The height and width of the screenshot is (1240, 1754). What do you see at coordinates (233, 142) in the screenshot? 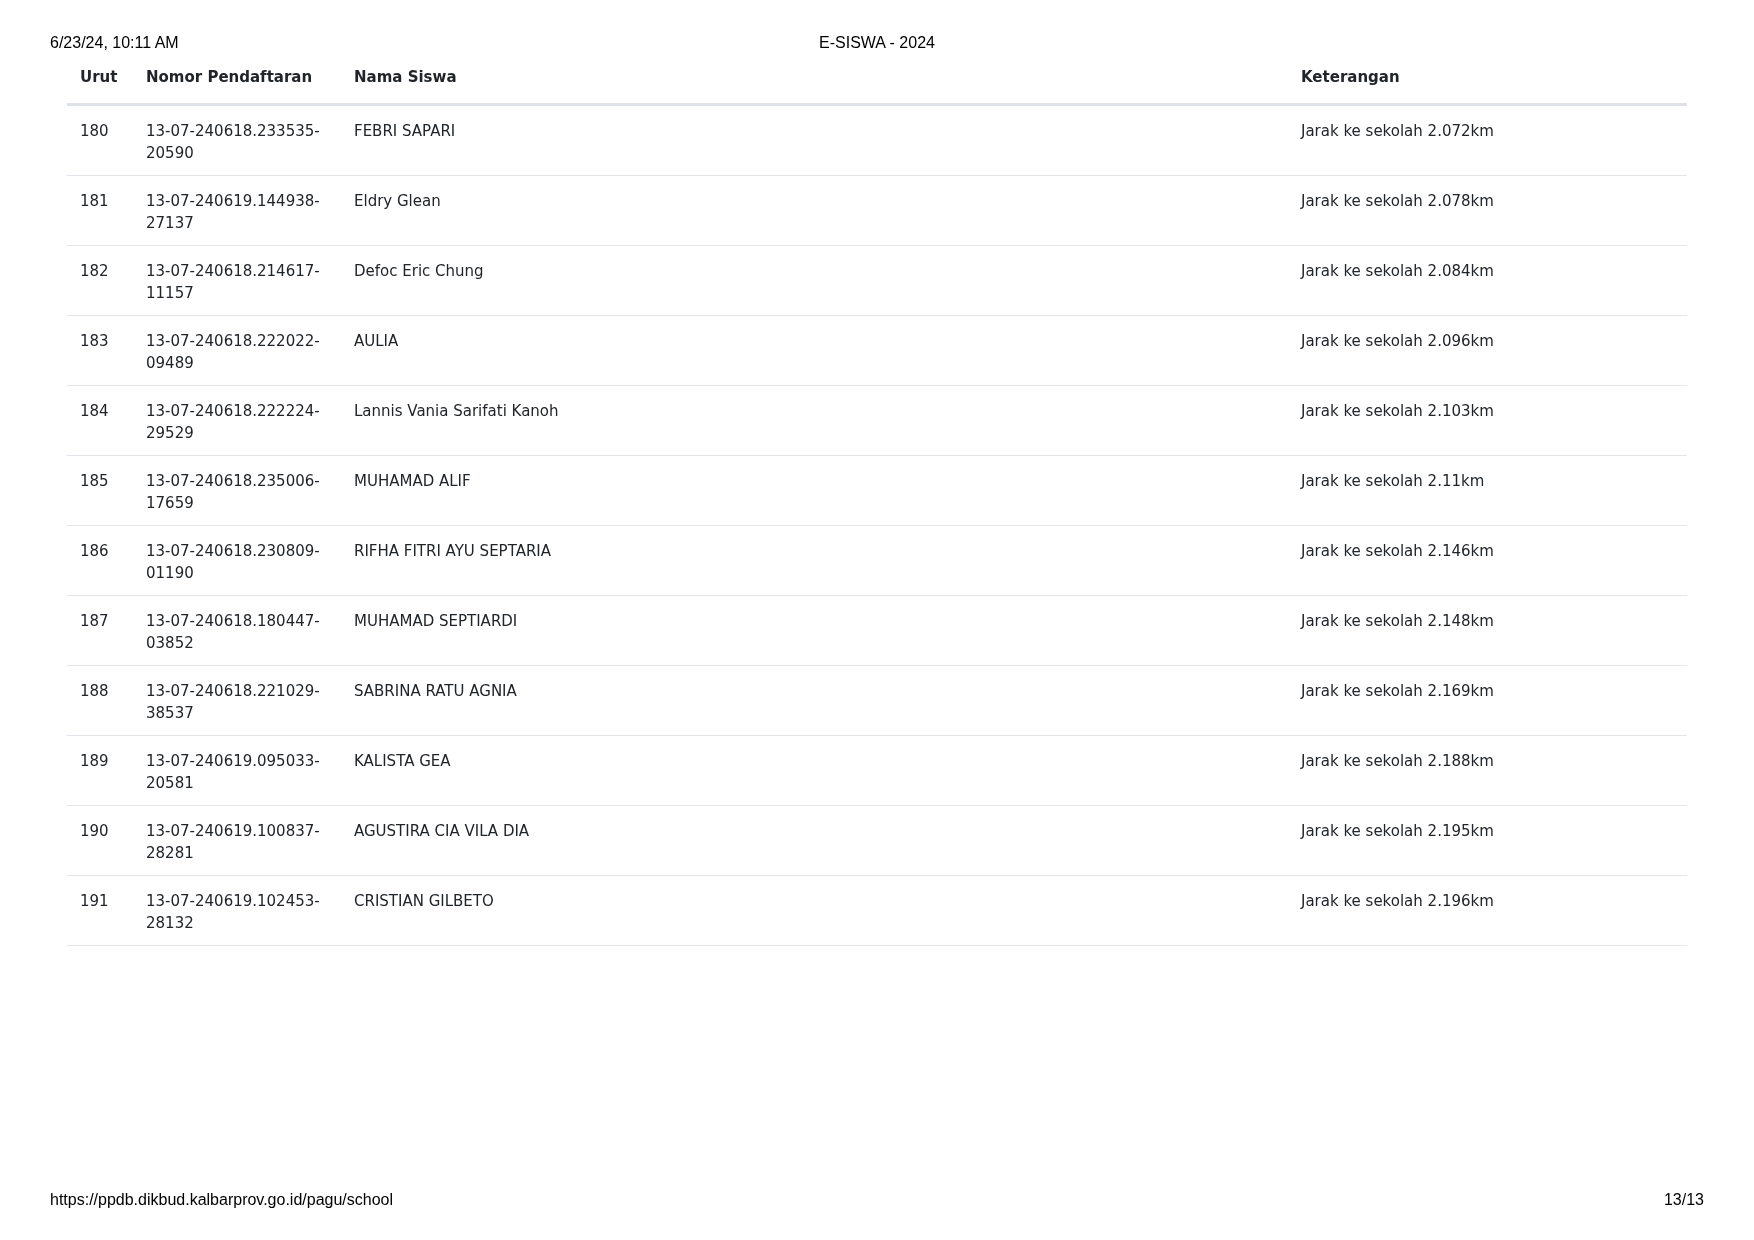
I see `table-cell-text: 13-07-240618.233535-20590` at bounding box center [233, 142].